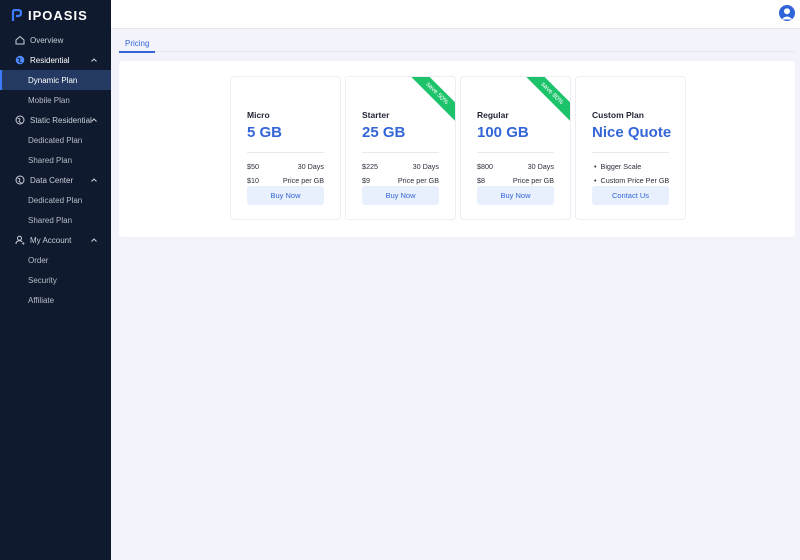  Describe the element at coordinates (503, 132) in the screenshot. I see `plan-size: 100 GB` at that location.